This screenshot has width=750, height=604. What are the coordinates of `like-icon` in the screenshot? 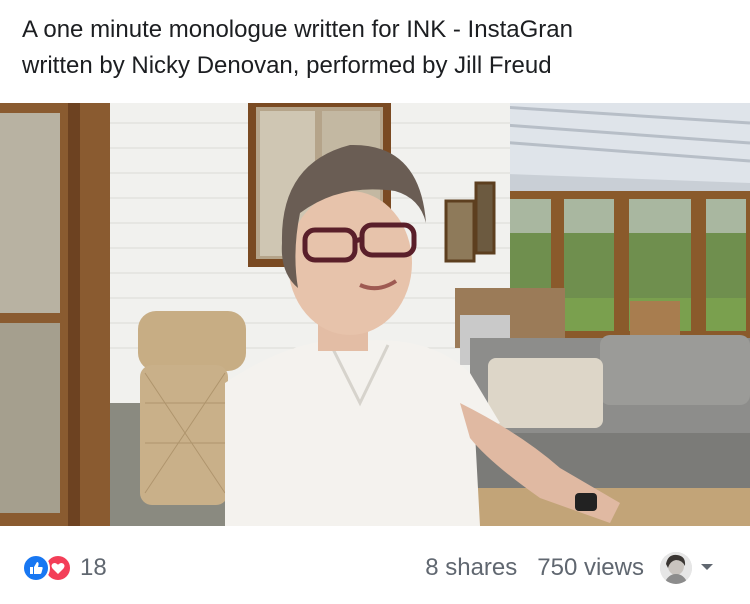 It's located at (36, 568).